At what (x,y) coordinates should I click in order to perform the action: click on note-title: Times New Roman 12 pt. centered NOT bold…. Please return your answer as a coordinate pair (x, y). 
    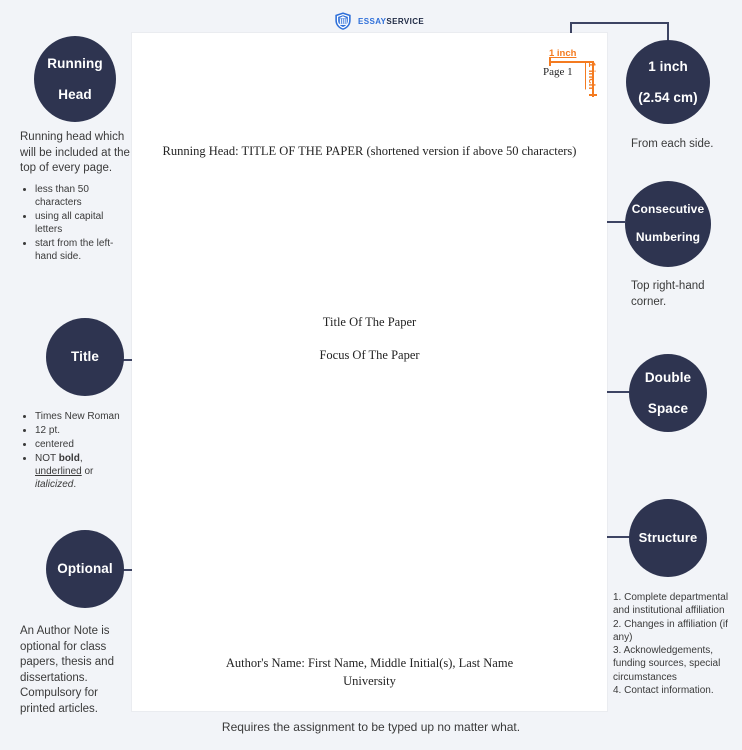
    Looking at the image, I should click on (76, 451).